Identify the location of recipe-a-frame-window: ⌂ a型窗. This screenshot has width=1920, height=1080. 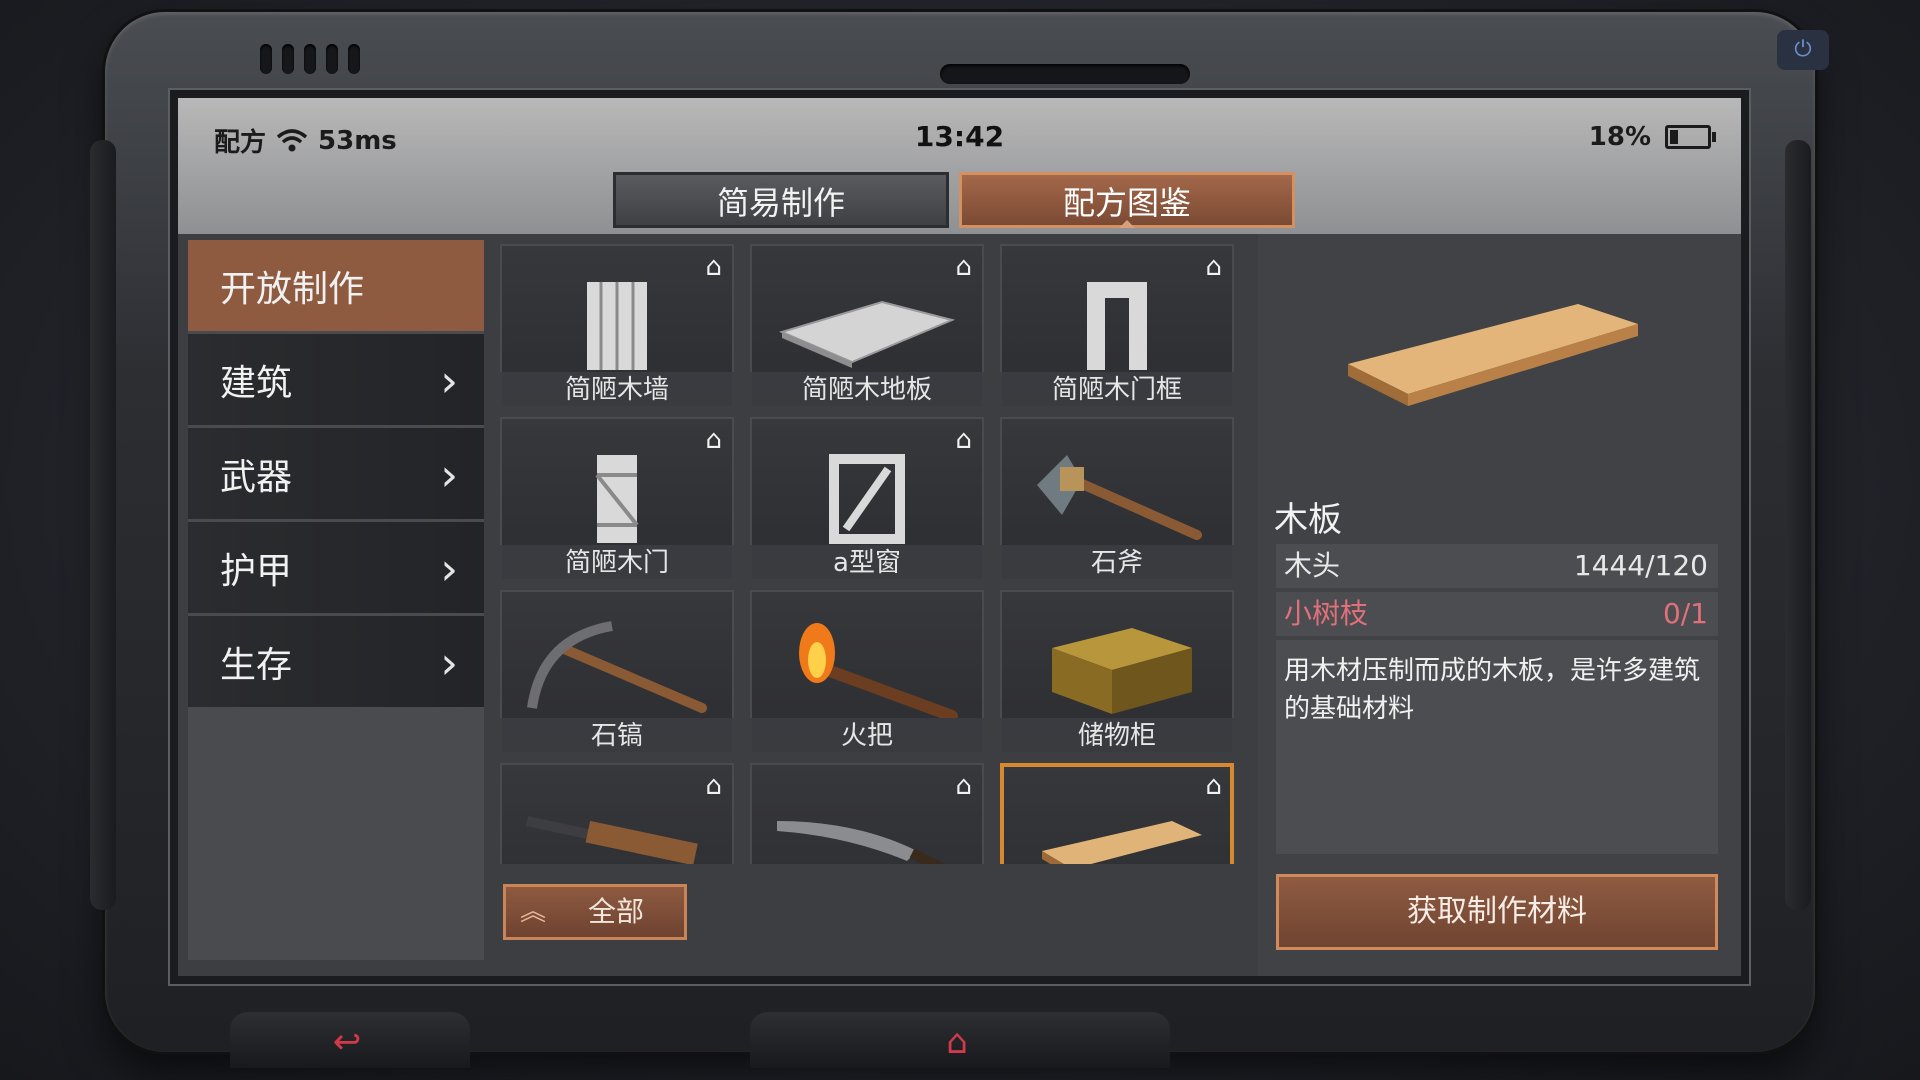
(867, 499).